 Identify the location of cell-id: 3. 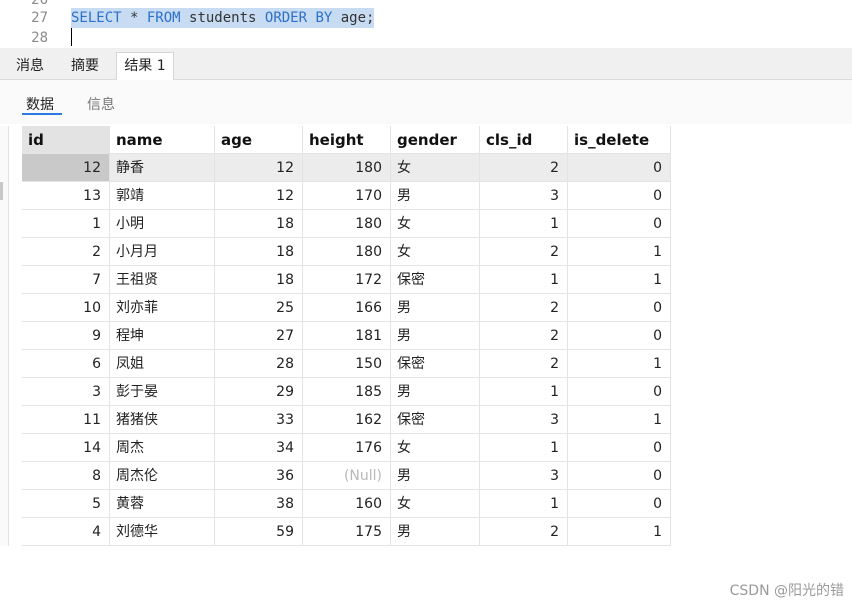
(66, 392).